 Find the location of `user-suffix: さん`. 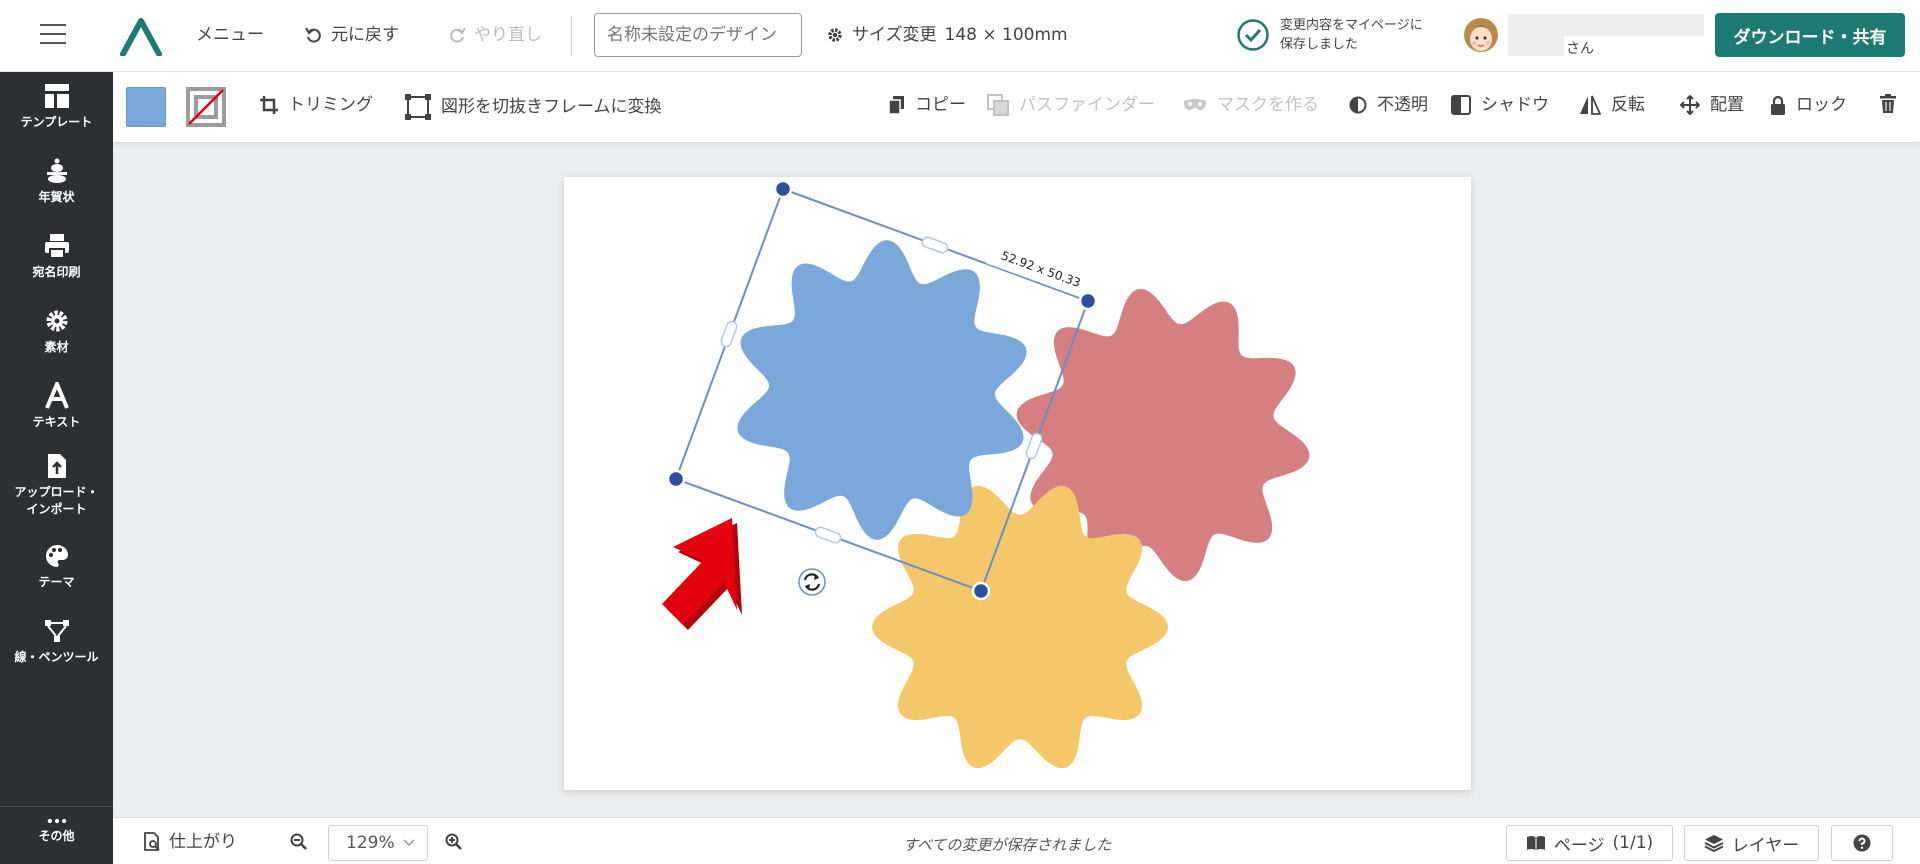

user-suffix: さん is located at coordinates (1580, 49).